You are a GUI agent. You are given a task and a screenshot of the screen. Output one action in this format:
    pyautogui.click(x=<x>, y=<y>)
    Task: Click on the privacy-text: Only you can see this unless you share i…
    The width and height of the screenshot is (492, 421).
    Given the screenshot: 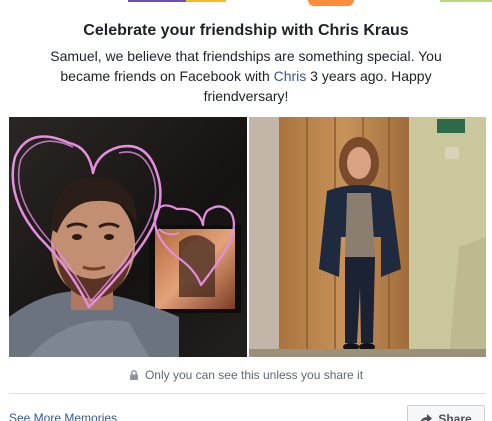 What is the action you would take?
    pyautogui.click(x=254, y=375)
    